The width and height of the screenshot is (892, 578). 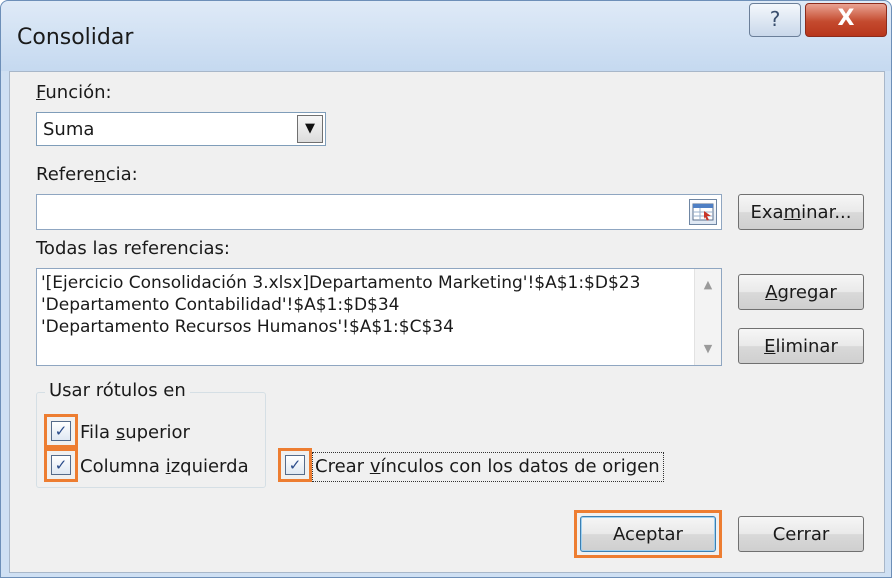 I want to click on cerrar-button: Cerrar, so click(x=801, y=534).